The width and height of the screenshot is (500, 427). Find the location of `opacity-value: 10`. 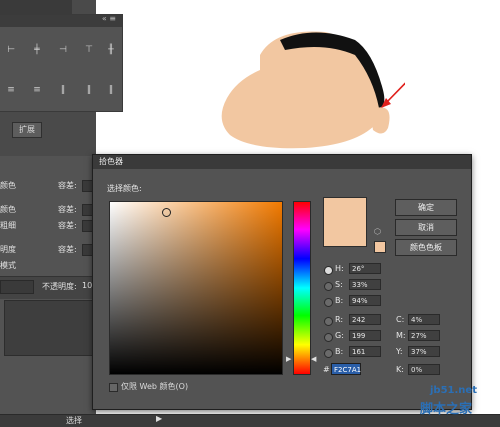

opacity-value: 10 is located at coordinates (87, 285).